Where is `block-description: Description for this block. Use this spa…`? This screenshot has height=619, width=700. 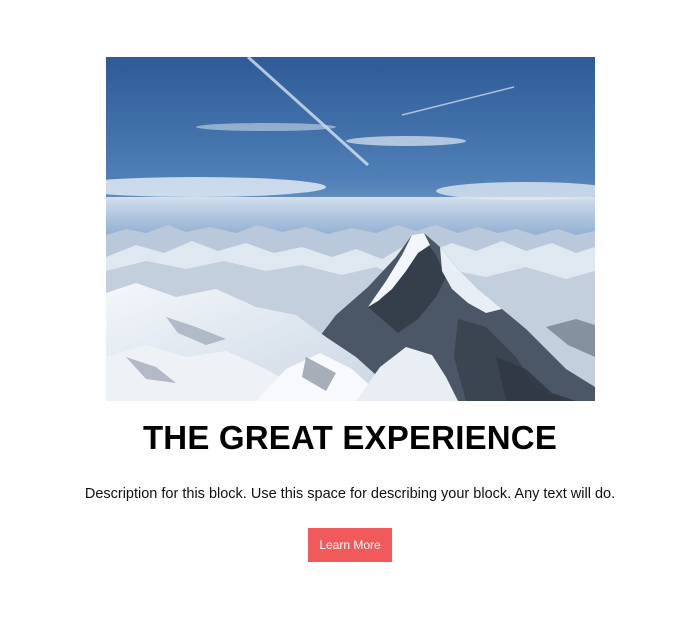 block-description: Description for this block. Use this spa… is located at coordinates (350, 494).